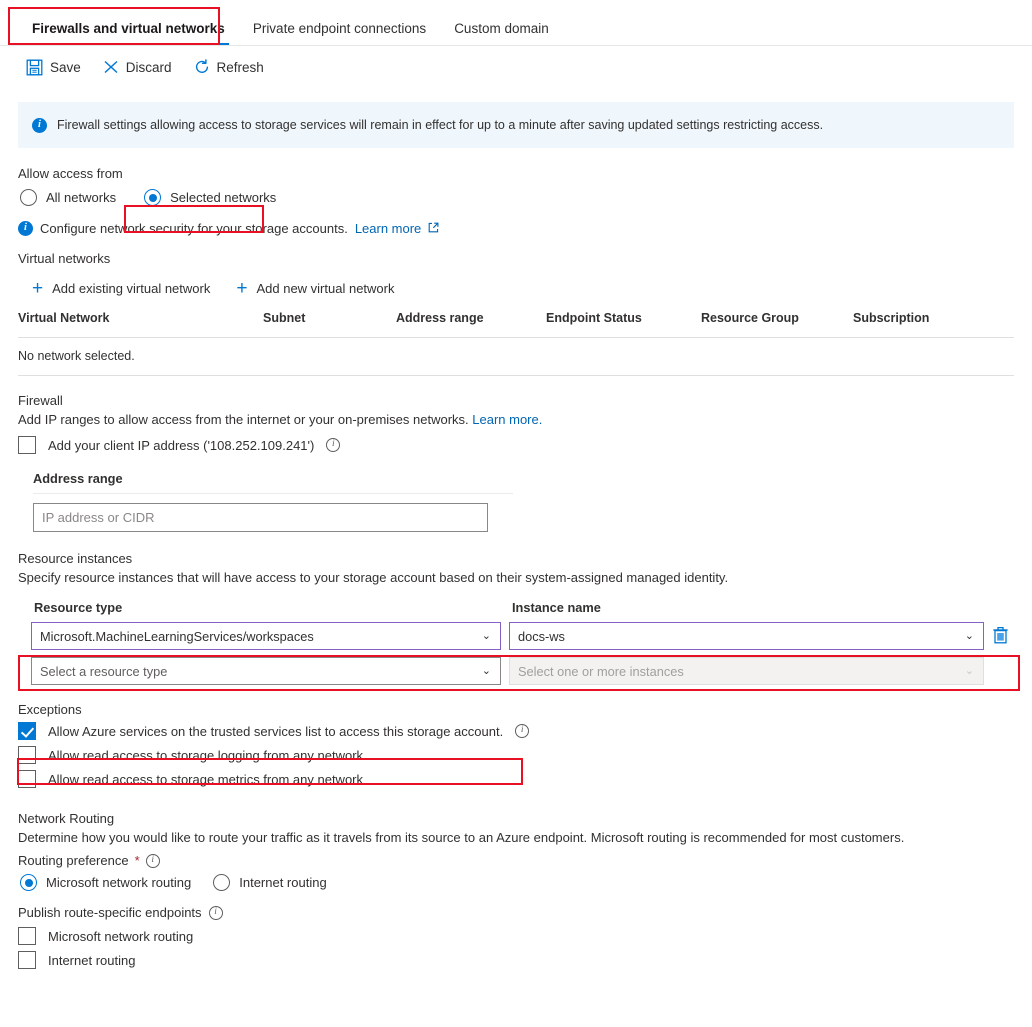  What do you see at coordinates (76, 356) in the screenshot?
I see `empty-state-text: No network selected.` at bounding box center [76, 356].